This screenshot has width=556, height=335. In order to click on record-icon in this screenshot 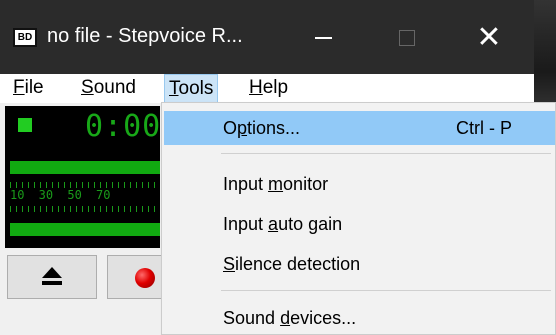, I will do `click(145, 278)`.